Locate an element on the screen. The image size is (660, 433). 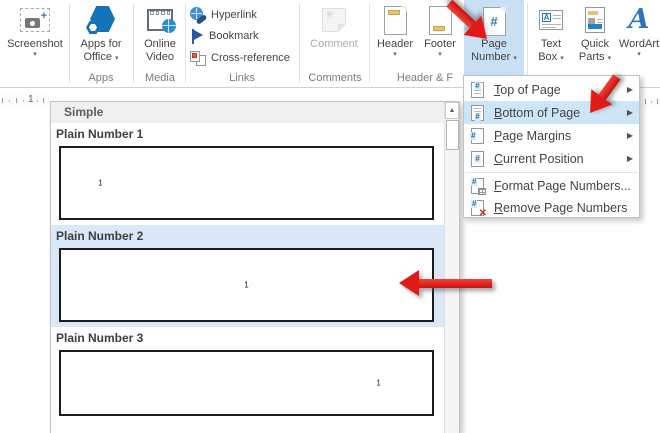
wordart-label: WordArt is located at coordinates (639, 44).